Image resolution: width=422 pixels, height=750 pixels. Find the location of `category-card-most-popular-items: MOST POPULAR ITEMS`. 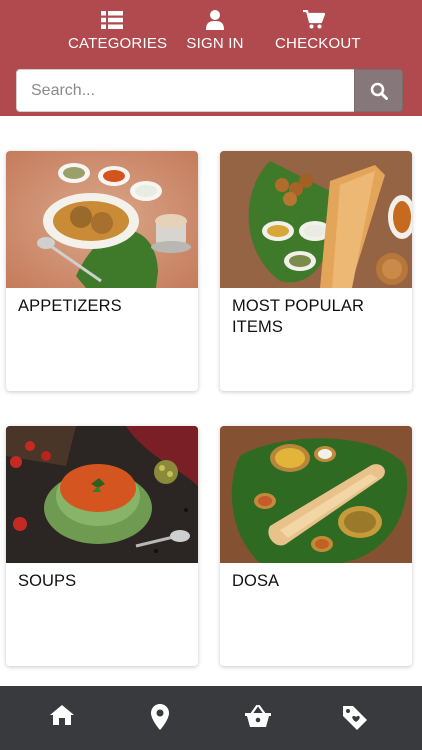

category-card-most-popular-items: MOST POPULAR ITEMS is located at coordinates (316, 271).